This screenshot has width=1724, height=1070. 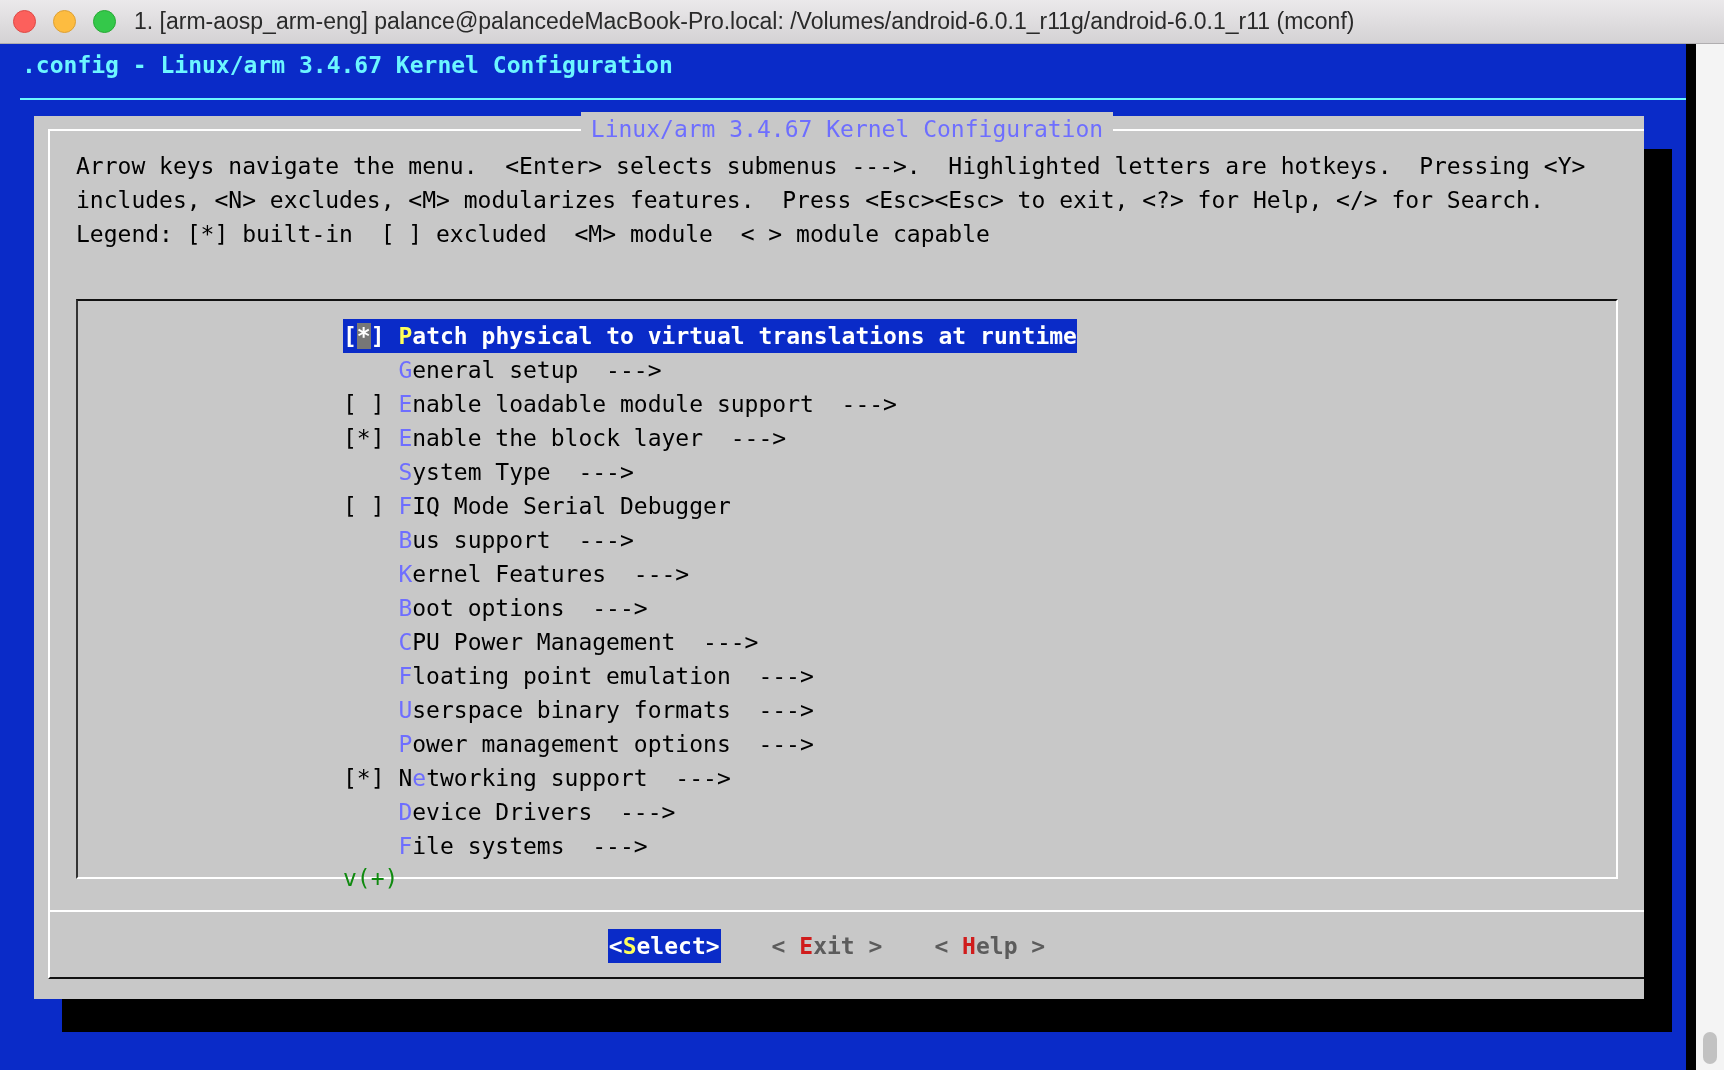 I want to click on menu-item: [ ] Enable loadable module support --->, so click(x=620, y=404).